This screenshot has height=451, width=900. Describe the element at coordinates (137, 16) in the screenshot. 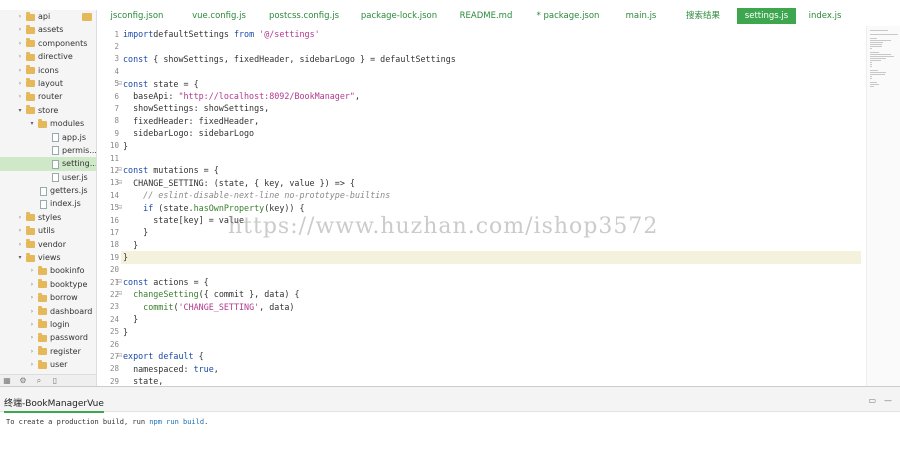

I see `tab-1: jsconfig.json` at that location.